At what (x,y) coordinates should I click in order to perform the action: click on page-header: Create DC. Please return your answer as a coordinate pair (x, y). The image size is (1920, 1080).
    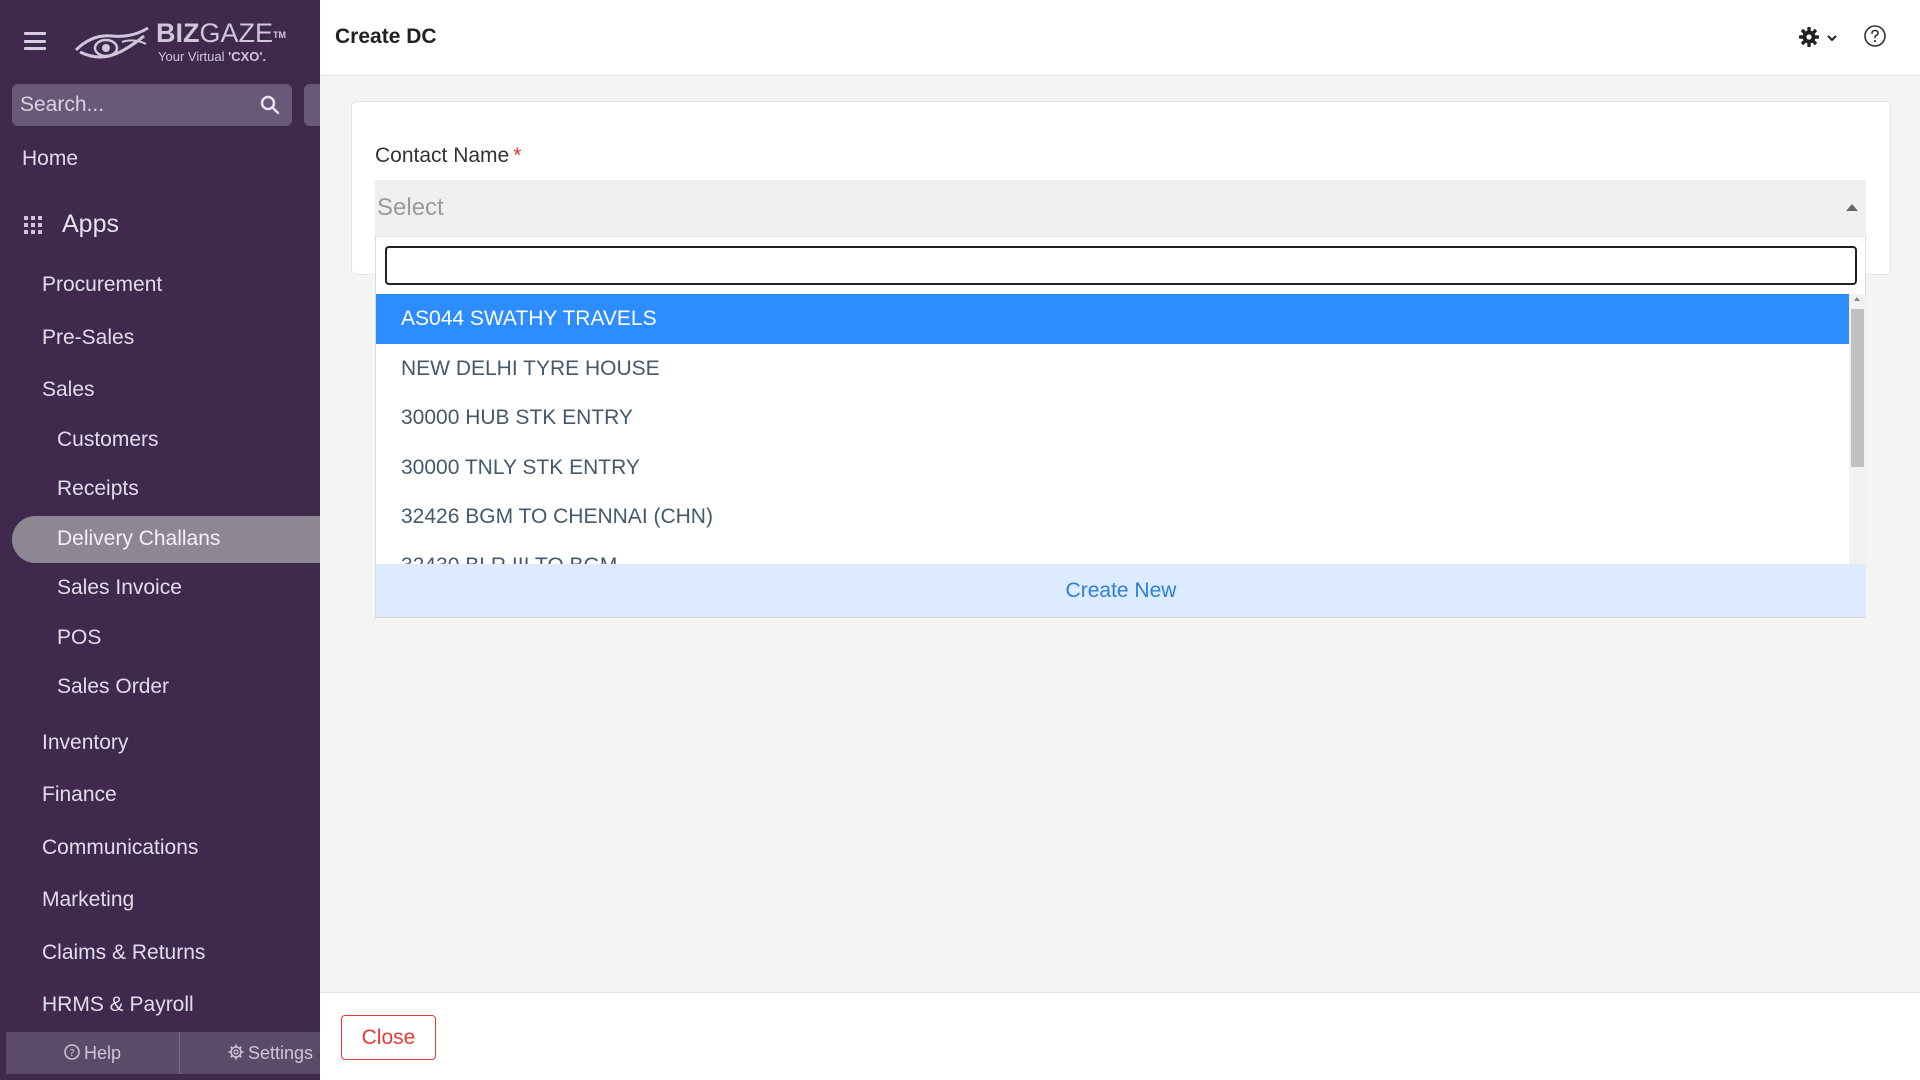
    Looking at the image, I should click on (1120, 38).